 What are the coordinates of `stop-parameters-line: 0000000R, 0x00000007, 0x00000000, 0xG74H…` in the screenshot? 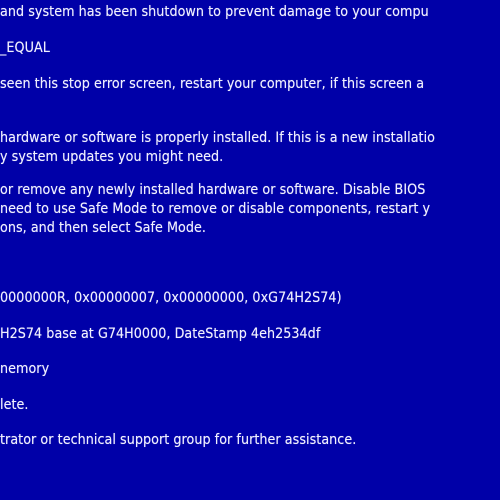 It's located at (171, 298).